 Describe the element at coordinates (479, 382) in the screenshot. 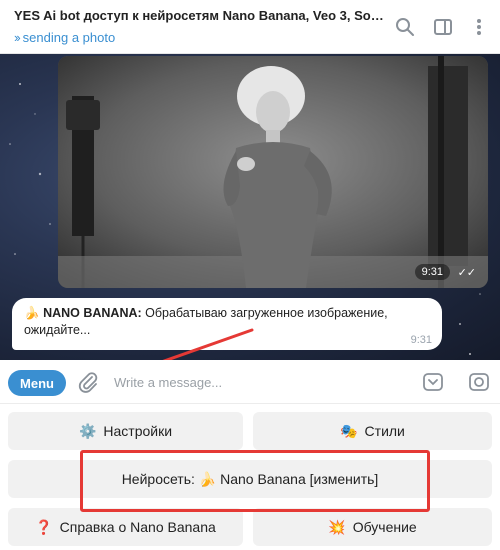

I see `camera-icon` at that location.